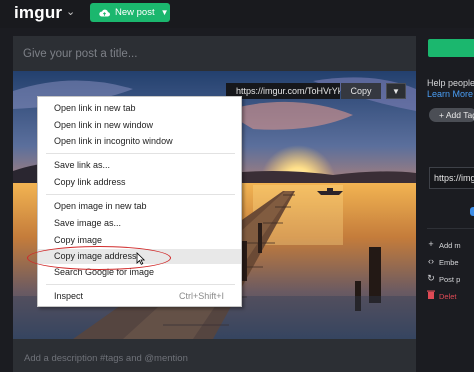  I want to click on embed-action: Embe, so click(449, 262).